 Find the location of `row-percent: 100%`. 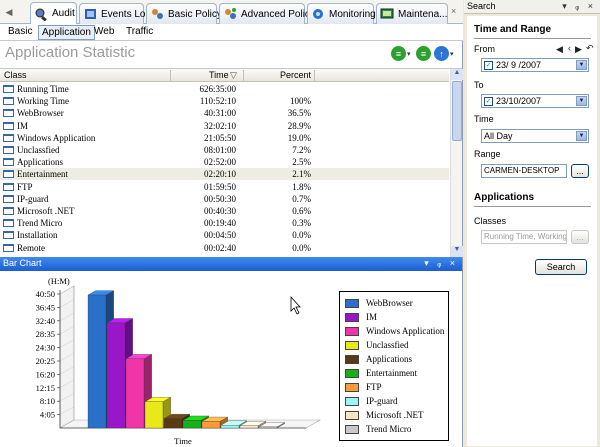

row-percent: 100% is located at coordinates (300, 101).